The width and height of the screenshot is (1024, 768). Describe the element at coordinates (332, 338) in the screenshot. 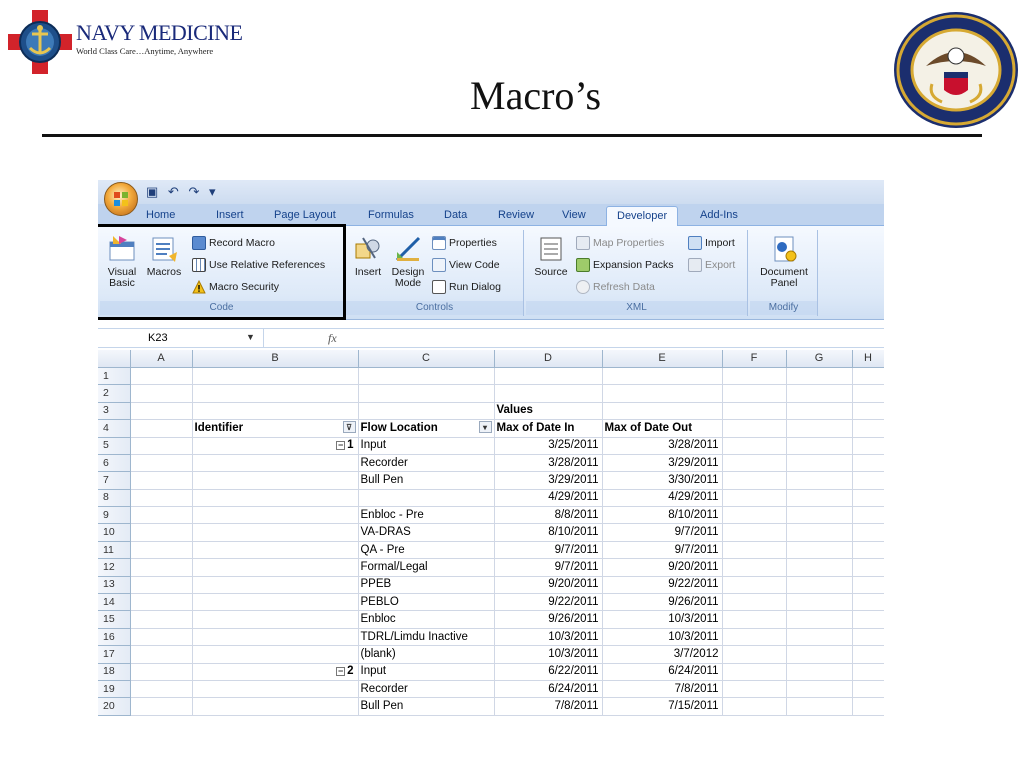

I see `insert-function-icon: fx` at that location.